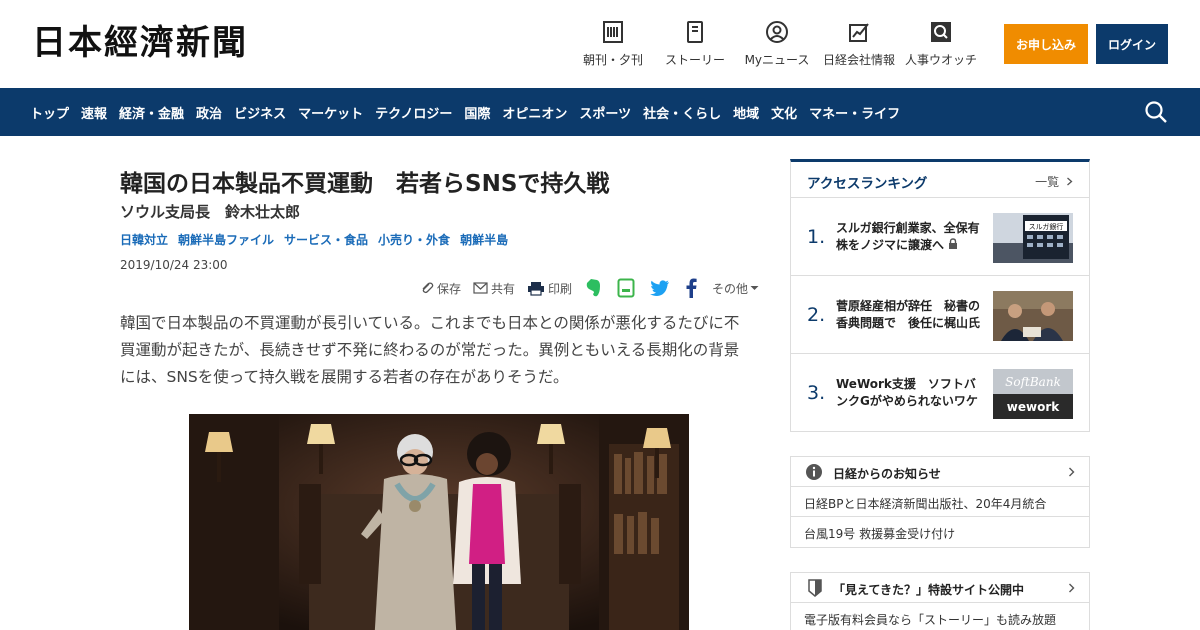 The image size is (1200, 630). Describe the element at coordinates (326, 239) in the screenshot. I see `article-tag: サービス・食品` at that location.